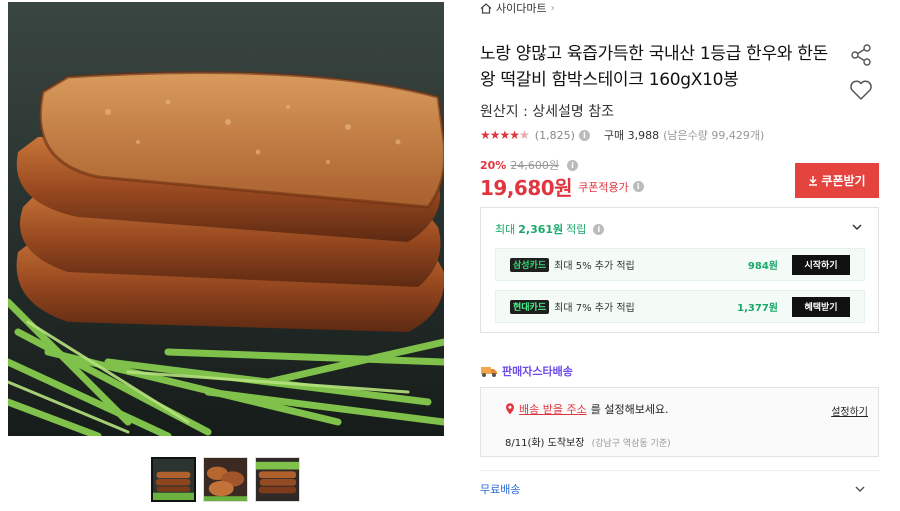 Image resolution: width=900 pixels, height=511 pixels. I want to click on shop-link: 사이다마트 ›, so click(517, 8).